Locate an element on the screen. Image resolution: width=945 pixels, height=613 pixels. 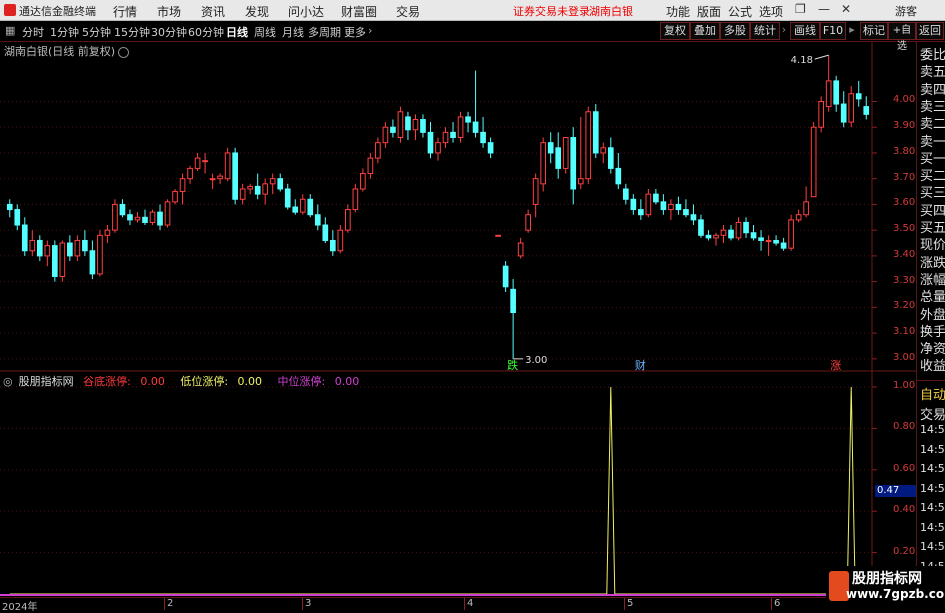
menu-discover: 发现 is located at coordinates (257, 11).